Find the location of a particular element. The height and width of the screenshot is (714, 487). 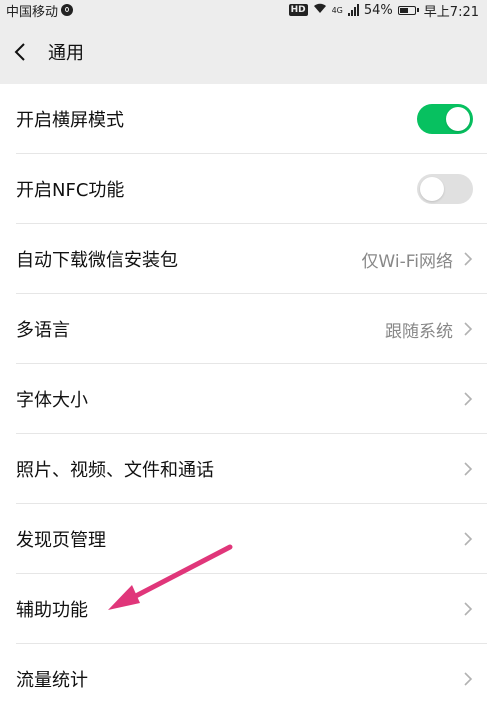

settings-row: 辅助功能 is located at coordinates (243, 609).